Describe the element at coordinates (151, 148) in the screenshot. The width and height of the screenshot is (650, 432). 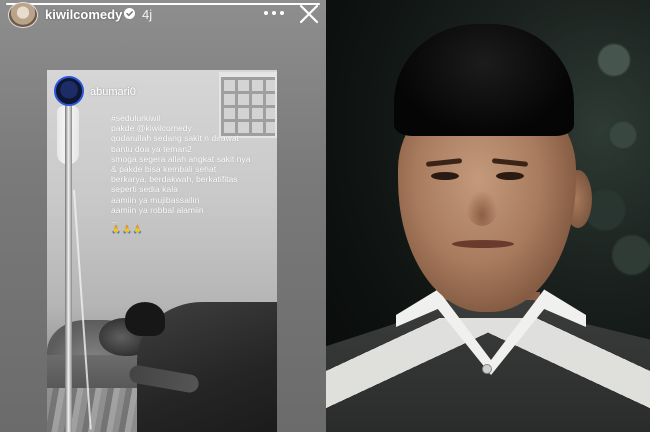
I see `caption-line: bantu doa ya teman2` at that location.